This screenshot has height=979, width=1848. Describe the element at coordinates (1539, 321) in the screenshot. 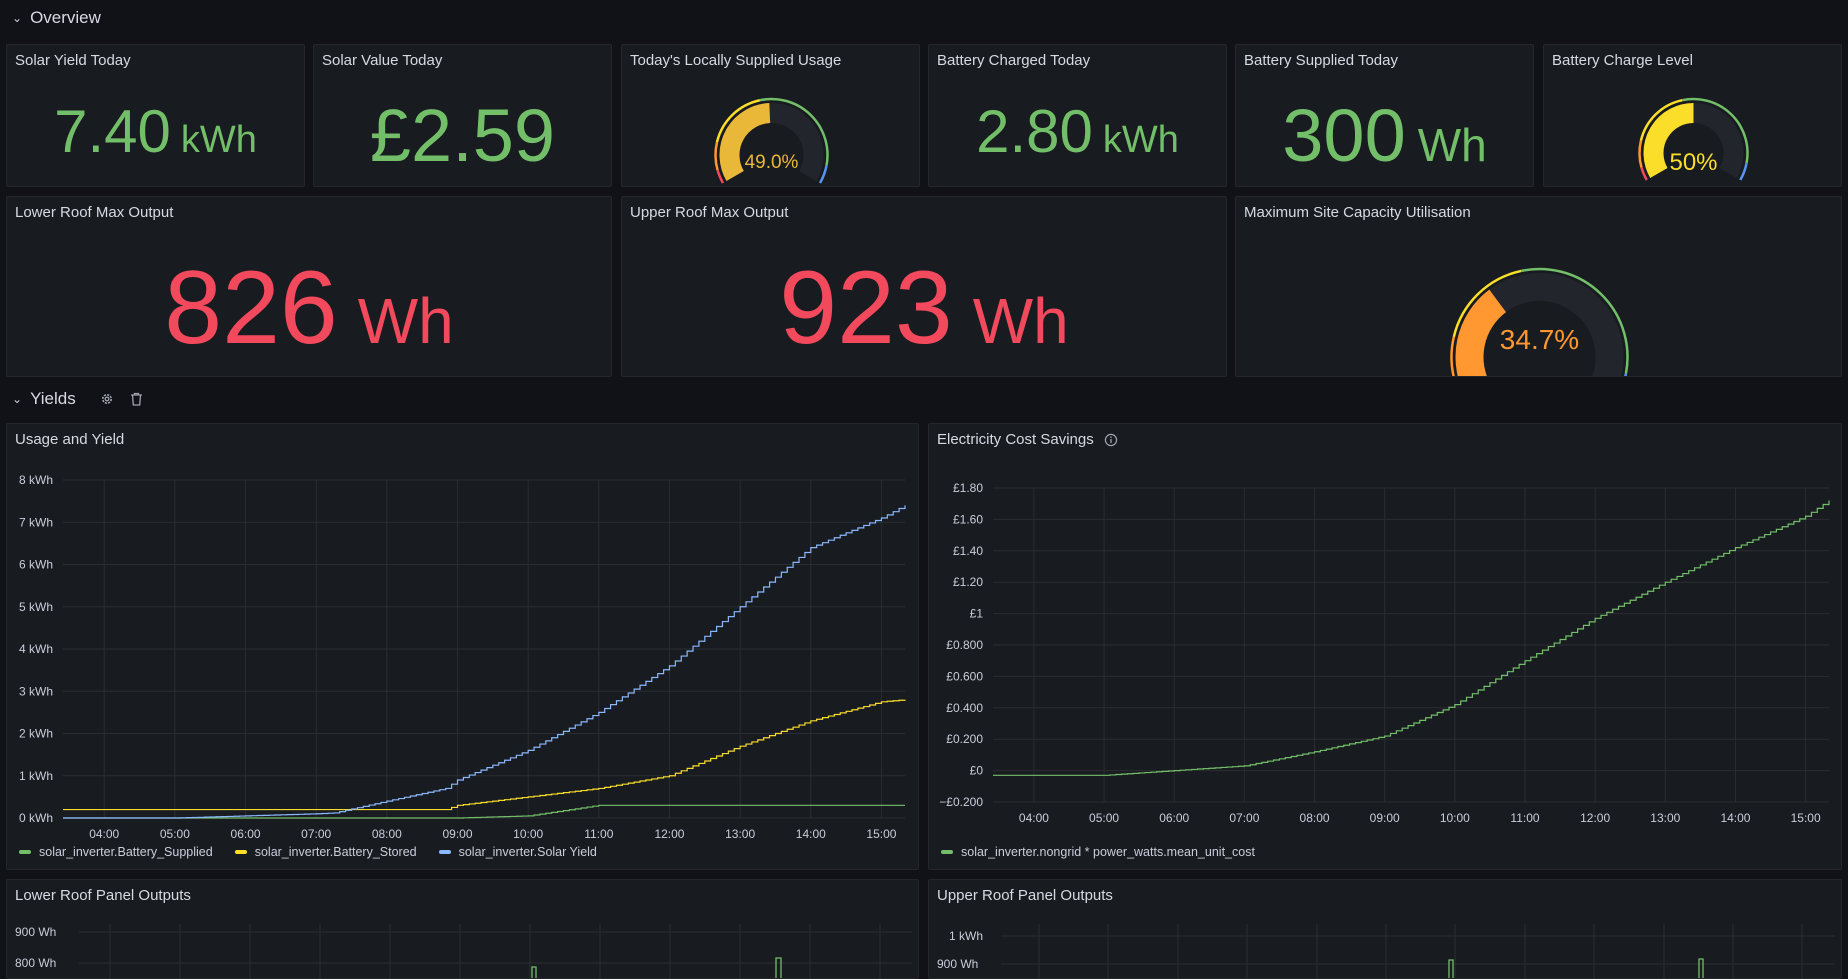

I see `gauge-site-capacity: 34.7%` at that location.